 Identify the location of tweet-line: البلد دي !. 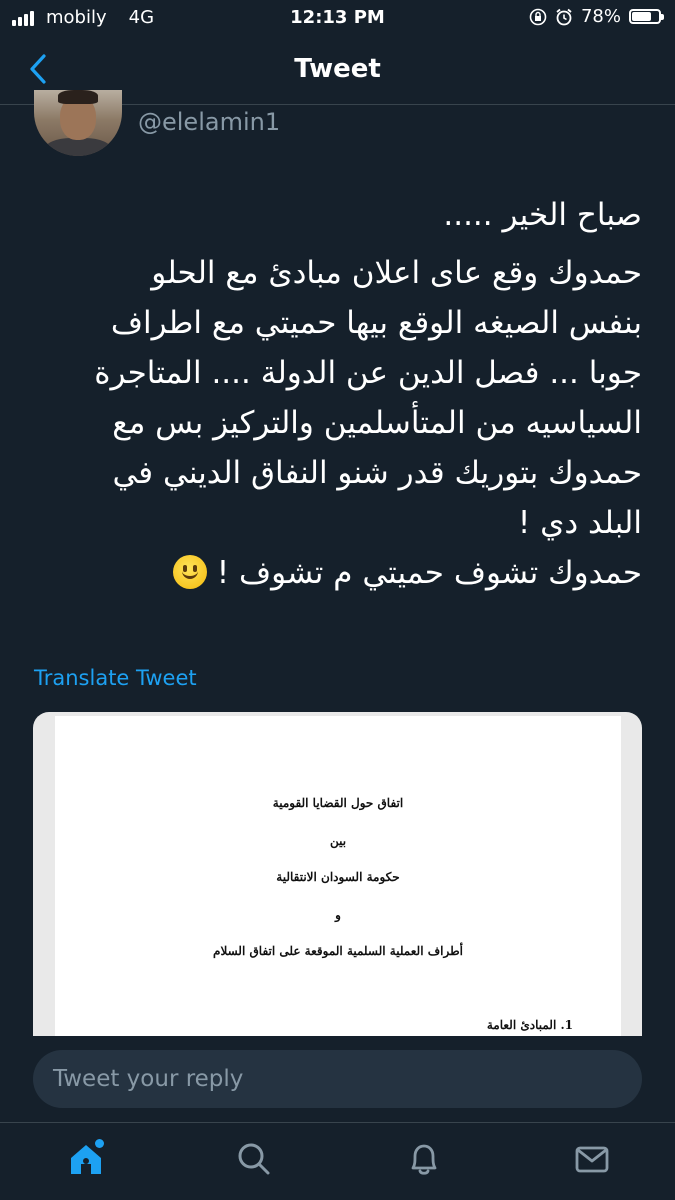
(579, 523).